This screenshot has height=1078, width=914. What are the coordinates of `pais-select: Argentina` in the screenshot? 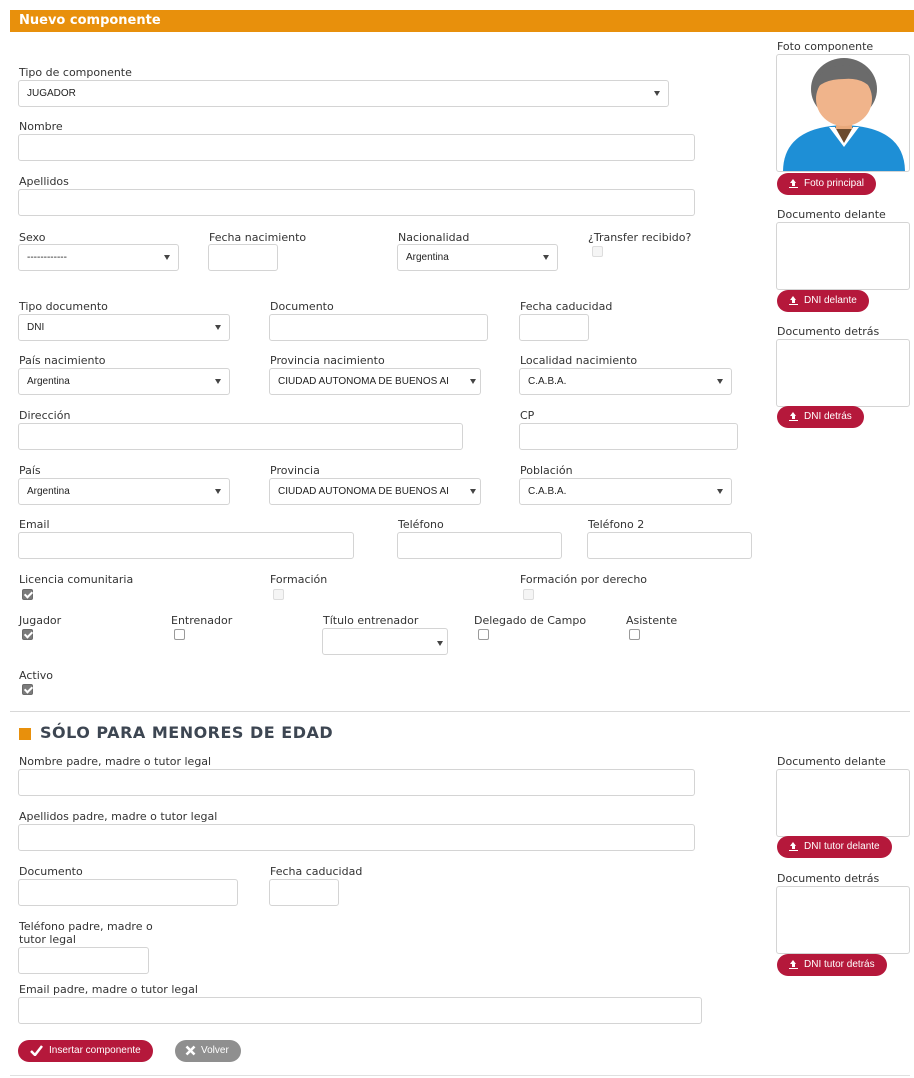 It's located at (124, 491).